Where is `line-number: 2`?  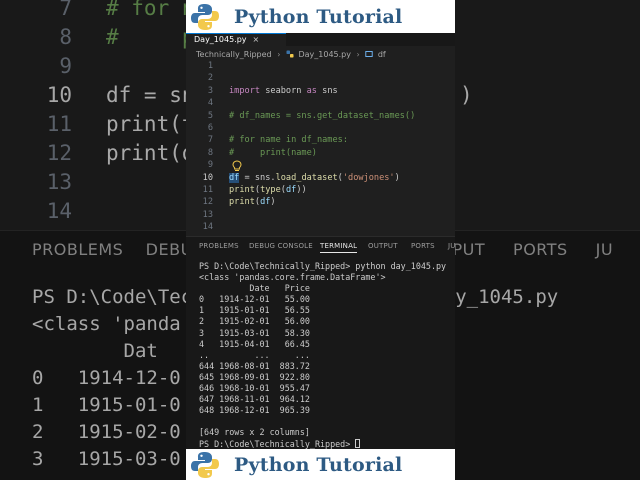 line-number: 2 is located at coordinates (210, 78).